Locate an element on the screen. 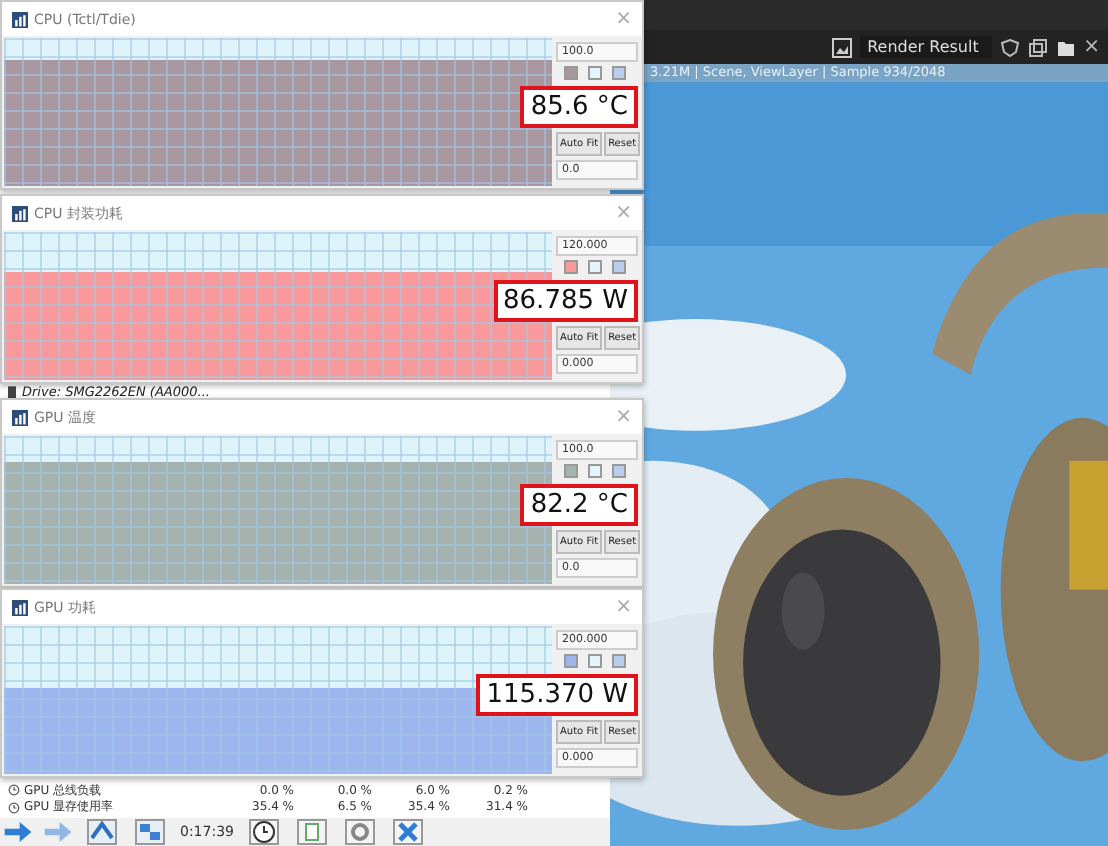 The height and width of the screenshot is (846, 1108). close-icon: × is located at coordinates (1091, 47).